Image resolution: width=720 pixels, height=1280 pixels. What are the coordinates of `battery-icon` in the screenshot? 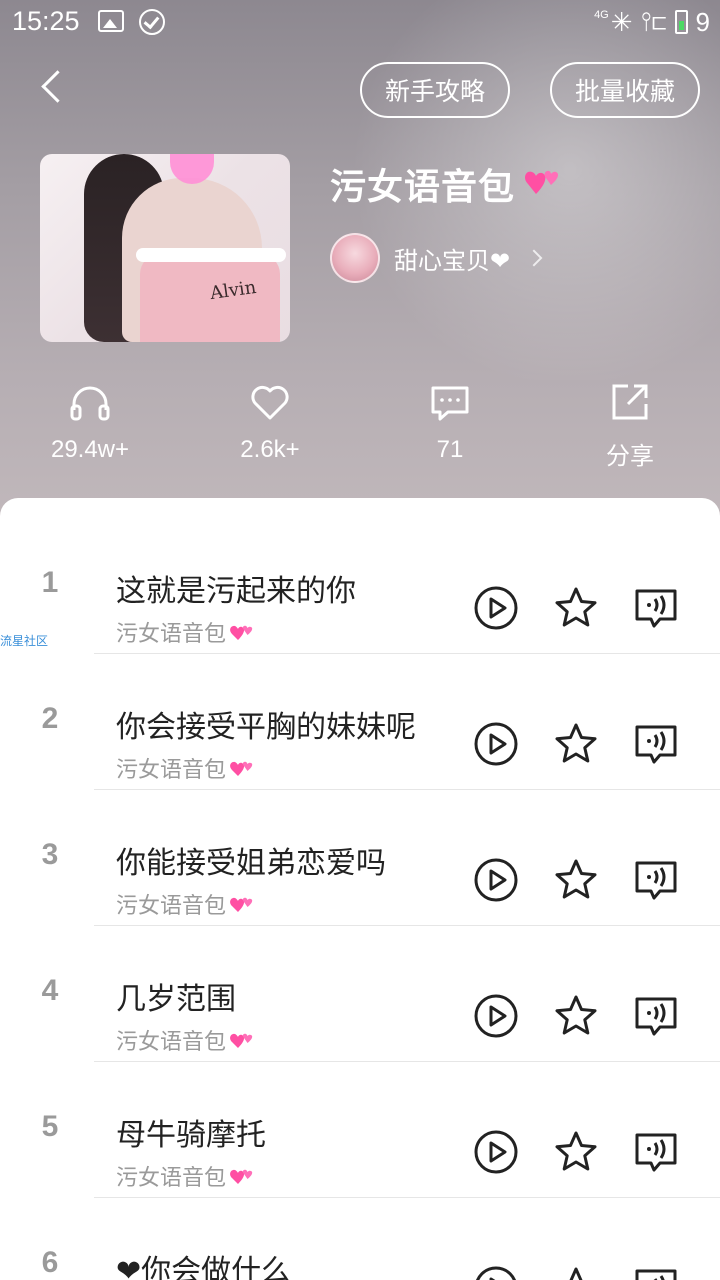 It's located at (681, 22).